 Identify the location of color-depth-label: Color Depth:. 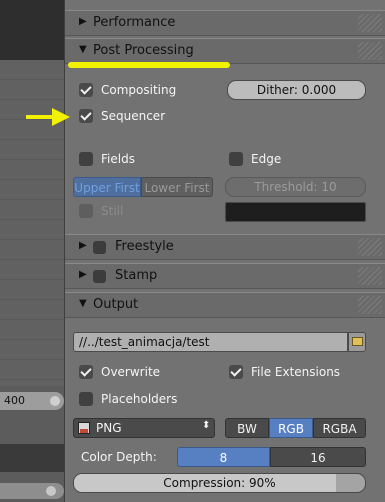
(119, 457).